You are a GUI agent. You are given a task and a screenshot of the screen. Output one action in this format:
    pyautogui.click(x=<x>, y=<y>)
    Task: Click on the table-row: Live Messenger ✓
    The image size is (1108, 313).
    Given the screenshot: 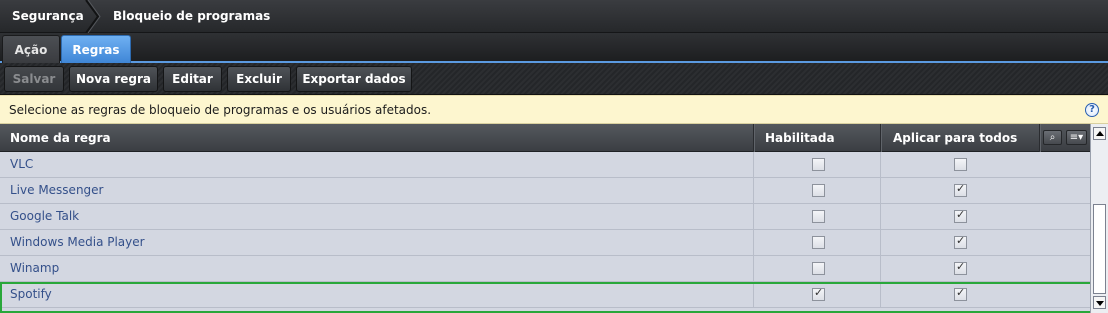 What is the action you would take?
    pyautogui.click(x=545, y=191)
    